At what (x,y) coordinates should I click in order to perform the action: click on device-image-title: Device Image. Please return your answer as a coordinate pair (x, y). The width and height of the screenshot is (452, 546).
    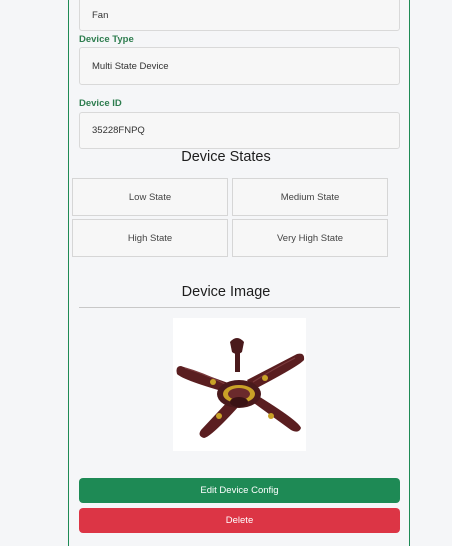
    Looking at the image, I should click on (226, 292).